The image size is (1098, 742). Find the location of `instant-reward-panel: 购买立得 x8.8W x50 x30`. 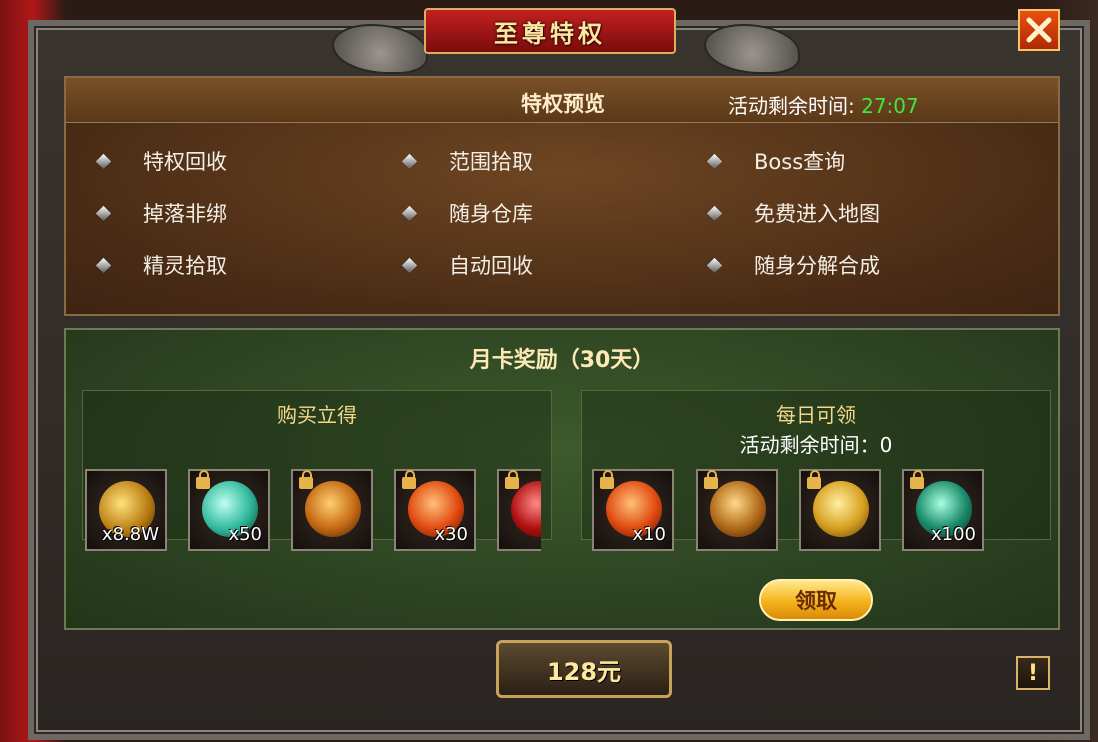

instant-reward-panel: 购买立得 x8.8W x50 x30 is located at coordinates (317, 470).